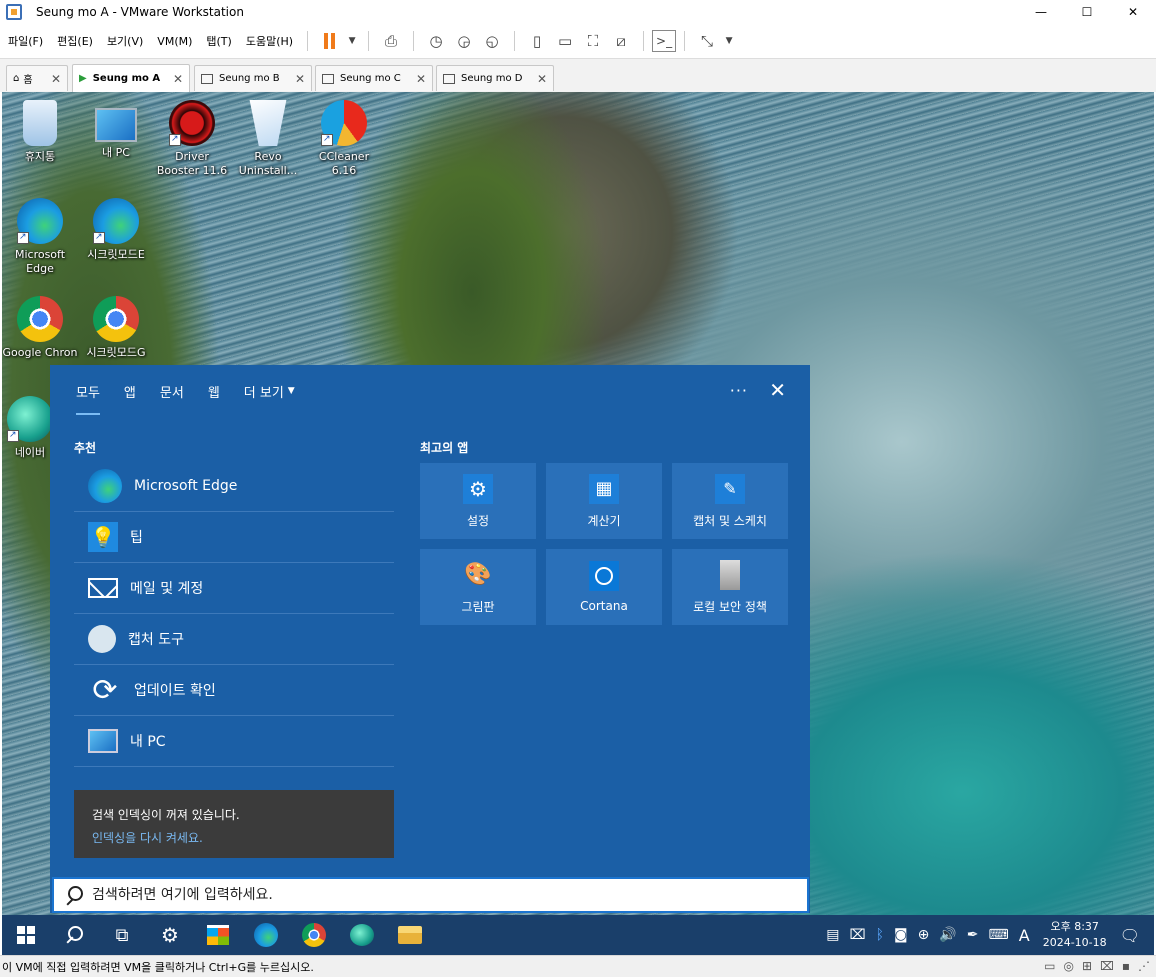 Image resolution: width=1156 pixels, height=977 pixels. What do you see at coordinates (172, 391) in the screenshot?
I see `search-tab-documents: 문서` at bounding box center [172, 391].